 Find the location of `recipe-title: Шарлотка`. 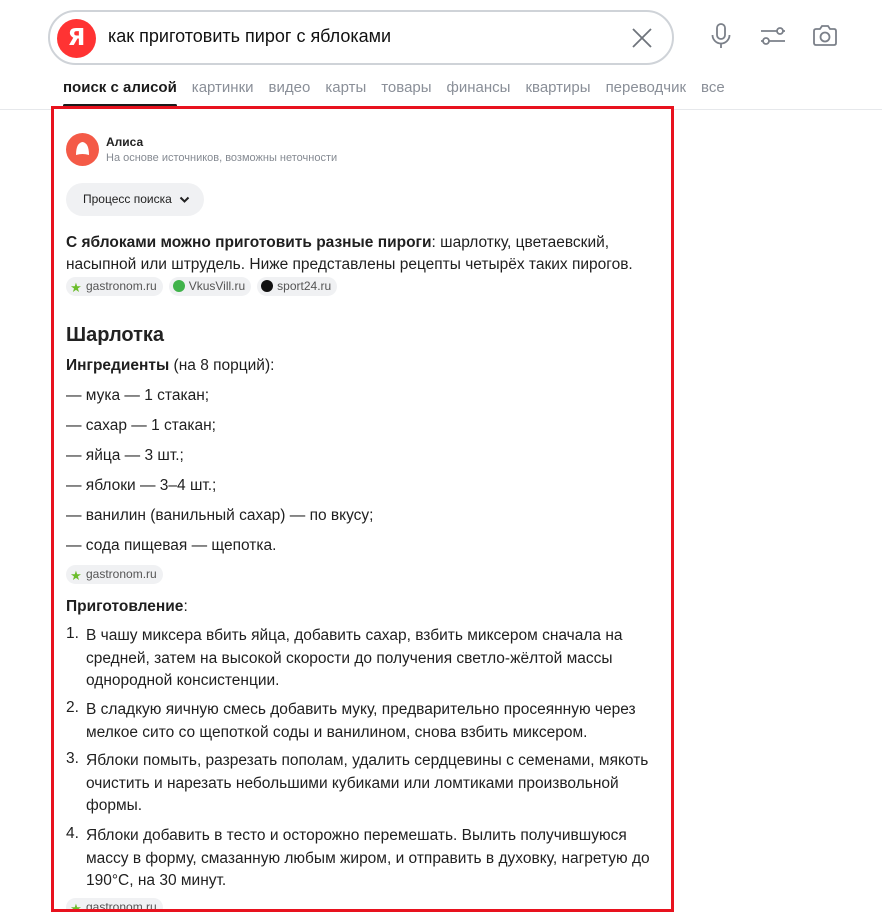

recipe-title: Шарлотка is located at coordinates (115, 335).